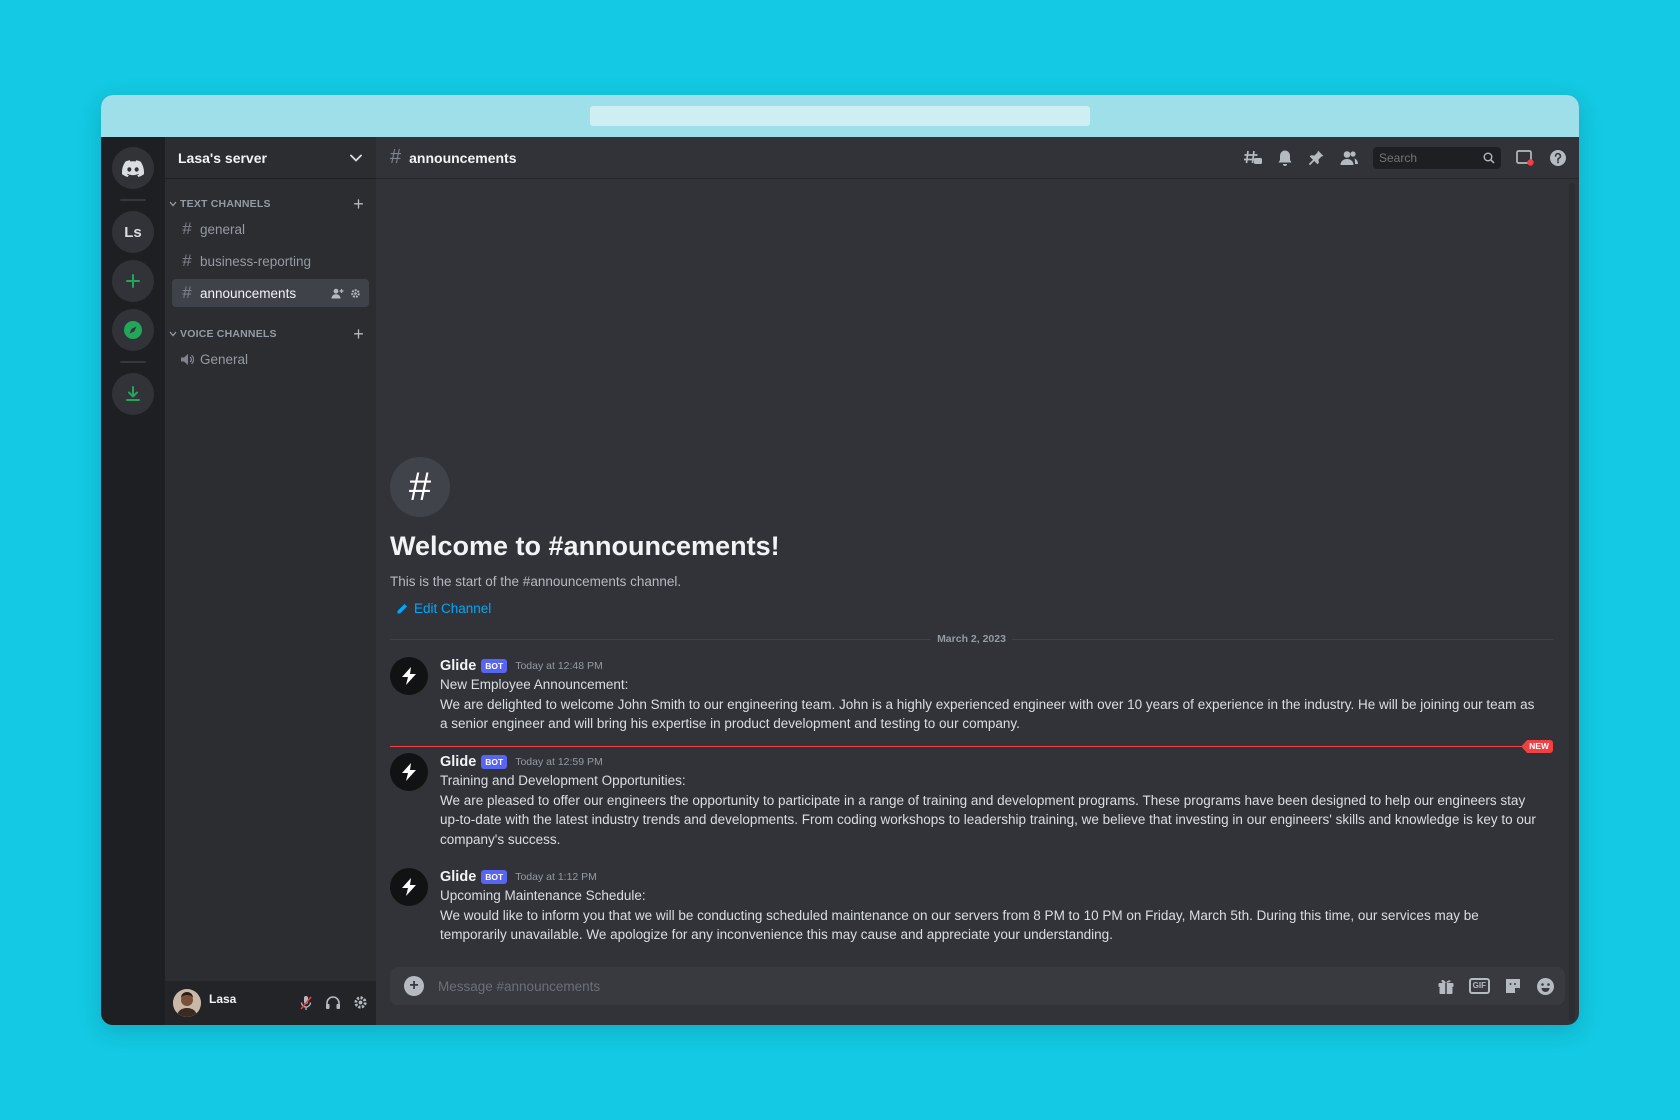 The width and height of the screenshot is (1680, 1120). What do you see at coordinates (270, 158) in the screenshot?
I see `server-header: Lasa's server` at bounding box center [270, 158].